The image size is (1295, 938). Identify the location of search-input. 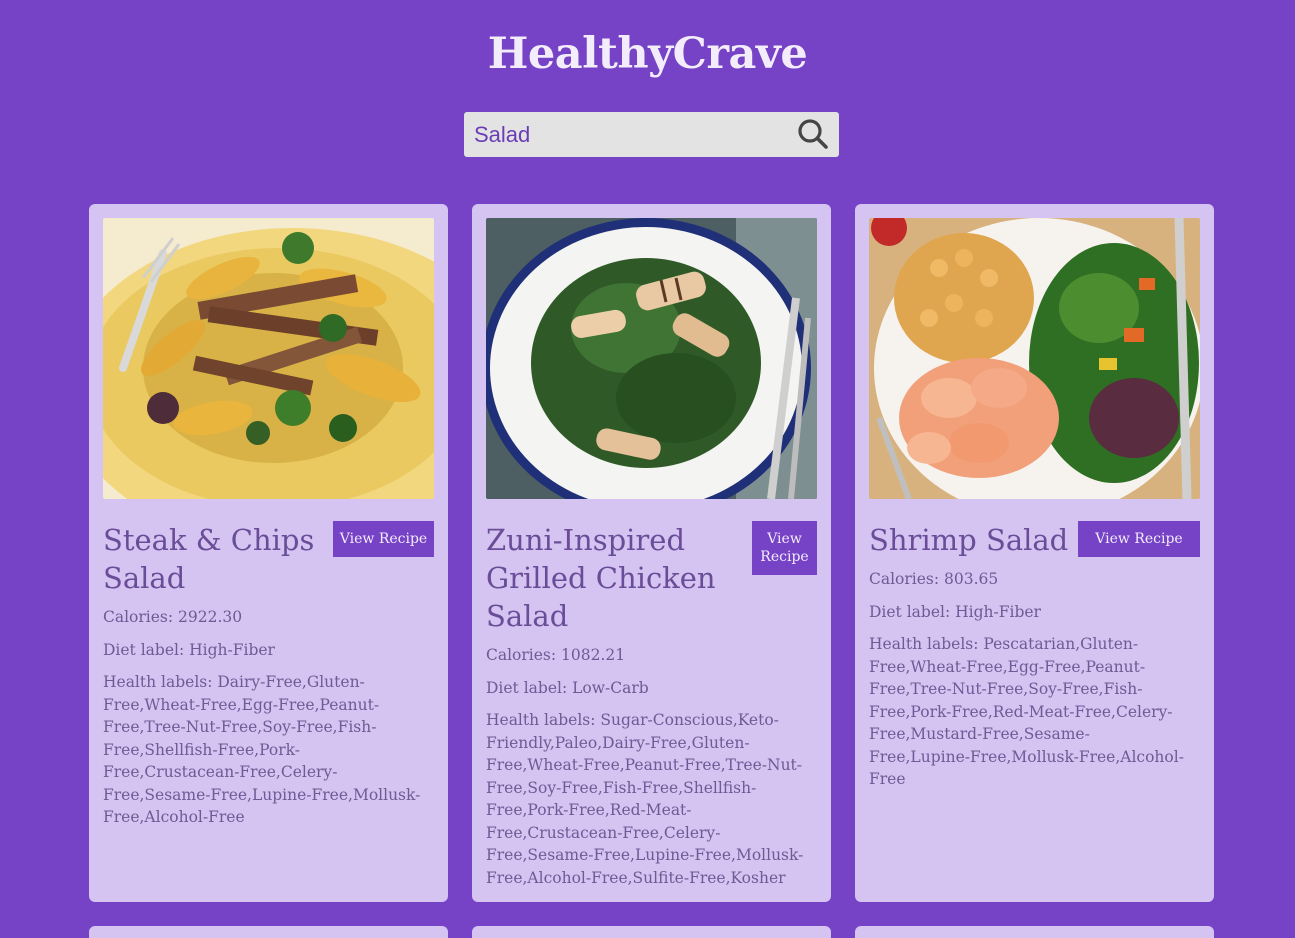
(624, 134).